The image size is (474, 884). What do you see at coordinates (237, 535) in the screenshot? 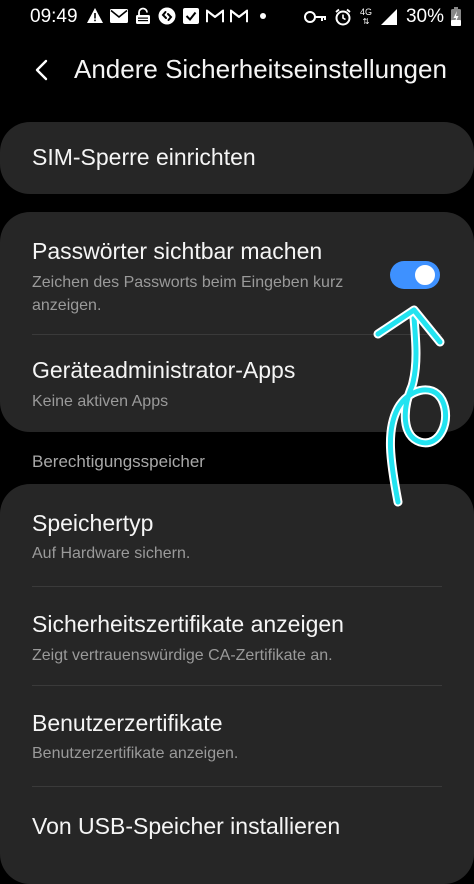
I see `storage-type-row: Speichertyp Auf Hardware sichern.` at bounding box center [237, 535].